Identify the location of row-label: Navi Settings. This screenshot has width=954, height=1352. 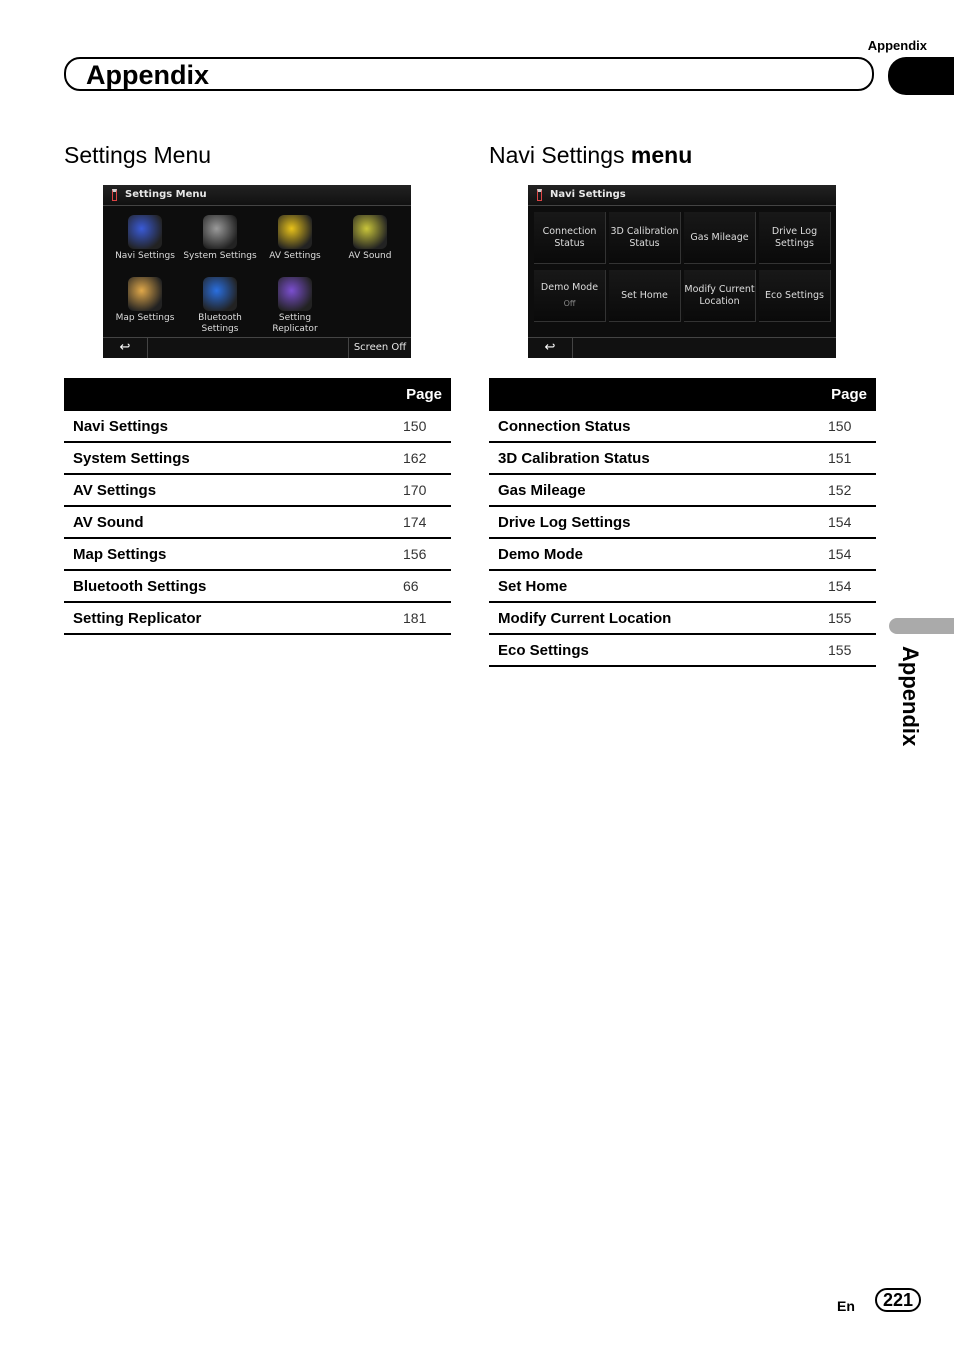
(233, 427).